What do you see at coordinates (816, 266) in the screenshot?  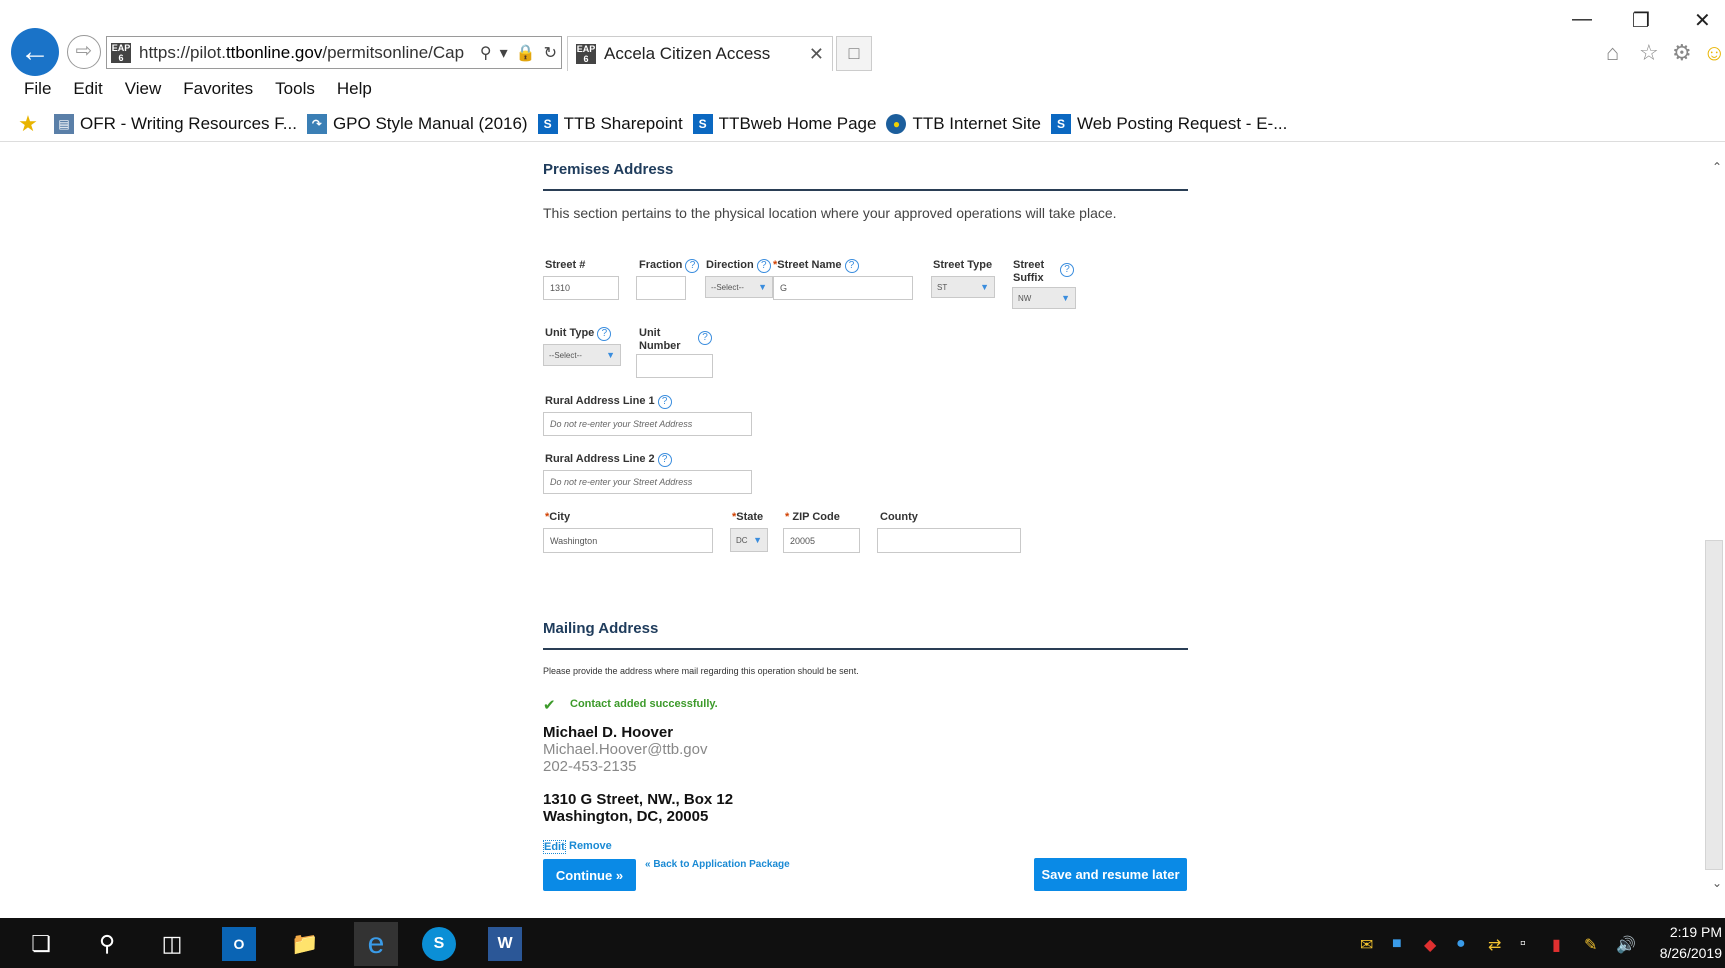 I see `street-name-label: *Street Name ?` at bounding box center [816, 266].